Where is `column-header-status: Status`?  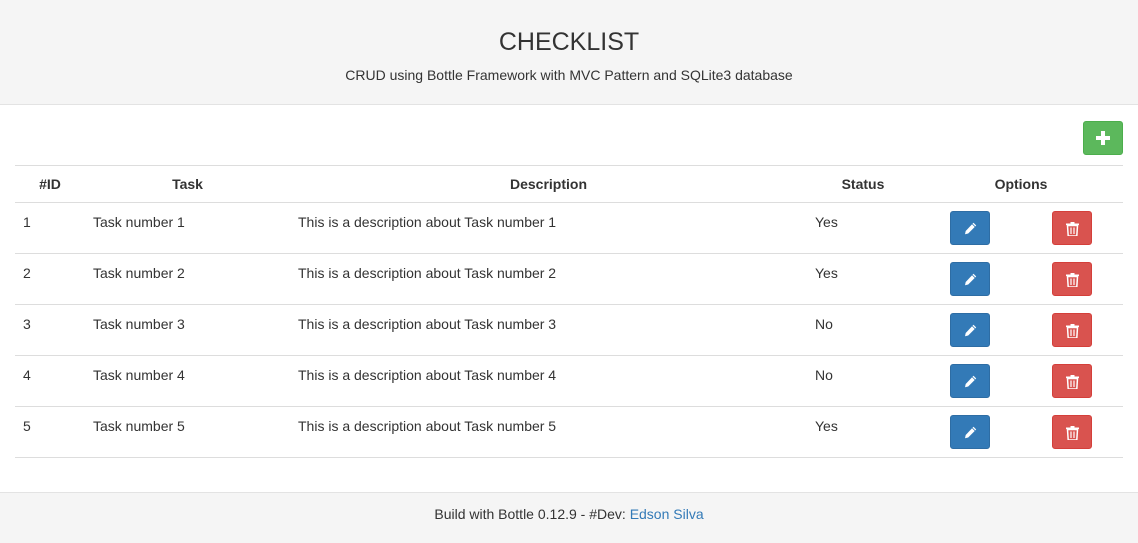
column-header-status: Status is located at coordinates (863, 184).